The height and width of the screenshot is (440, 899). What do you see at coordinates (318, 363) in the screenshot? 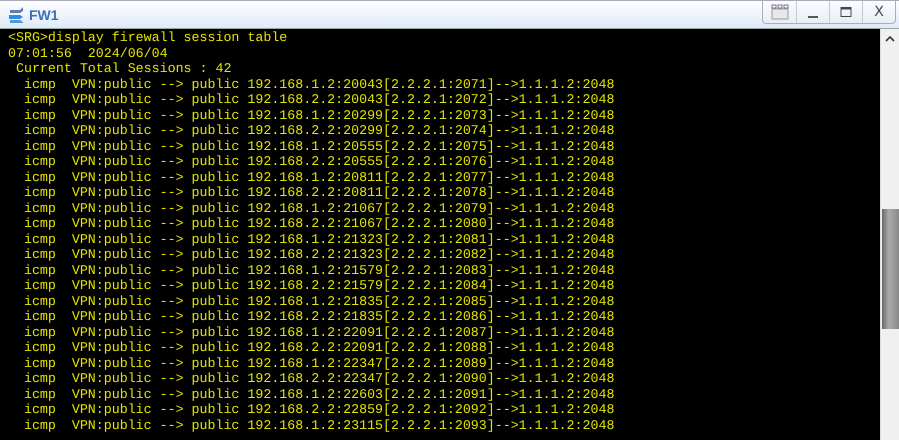
I see `terminal-line: icmp VPN:public --> public 192.168.1.2:22347[2.2.2.1:2089]-->1.1.1.2:2048` at bounding box center [318, 363].